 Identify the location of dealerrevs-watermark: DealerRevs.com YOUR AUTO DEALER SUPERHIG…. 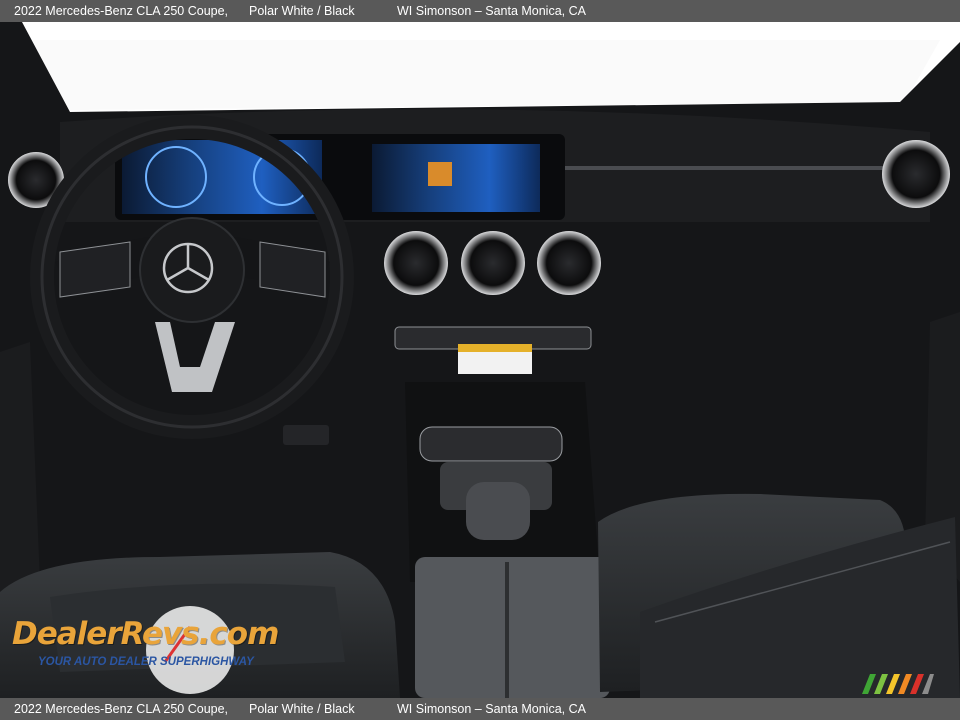
(145, 637).